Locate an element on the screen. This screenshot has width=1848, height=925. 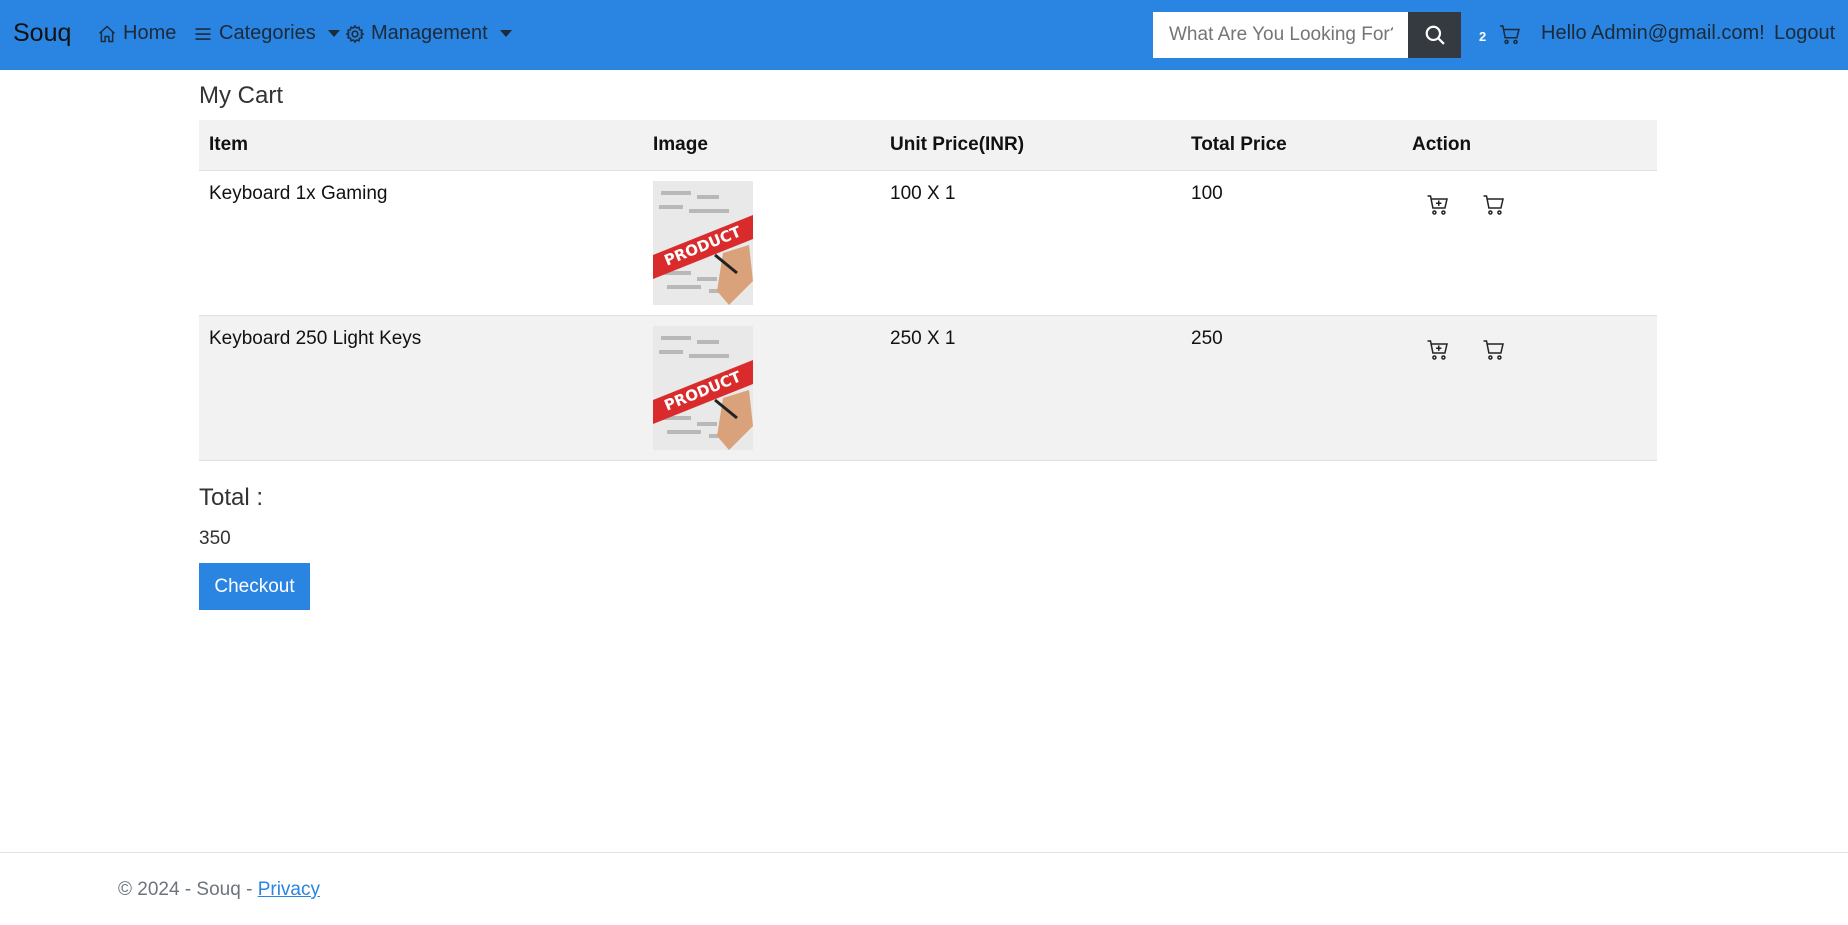
cell-total-price: 250 is located at coordinates (1291, 388).